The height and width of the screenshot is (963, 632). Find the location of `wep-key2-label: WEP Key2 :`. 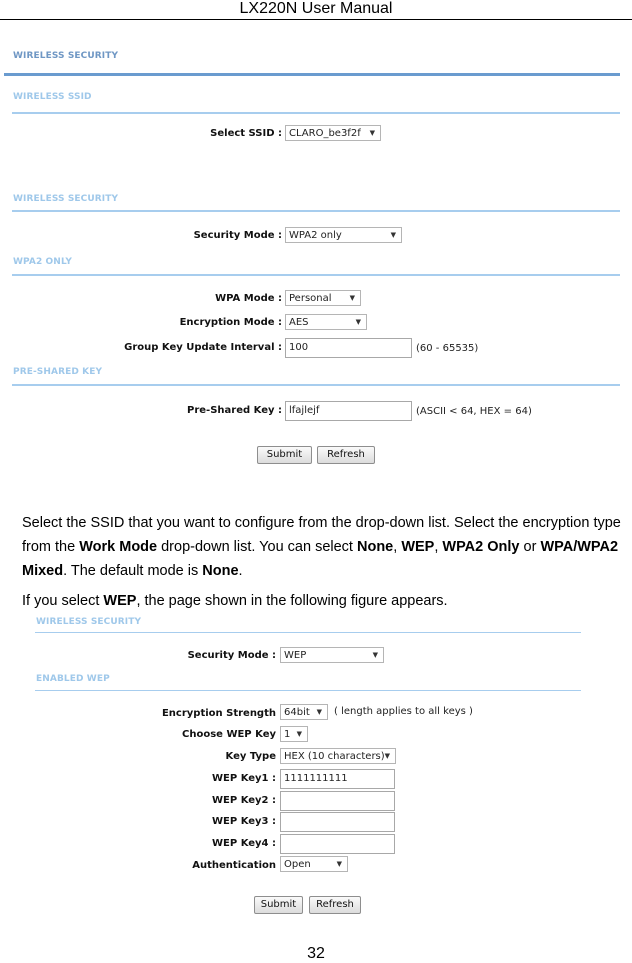

wep-key2-label: WEP Key2 : is located at coordinates (244, 800).